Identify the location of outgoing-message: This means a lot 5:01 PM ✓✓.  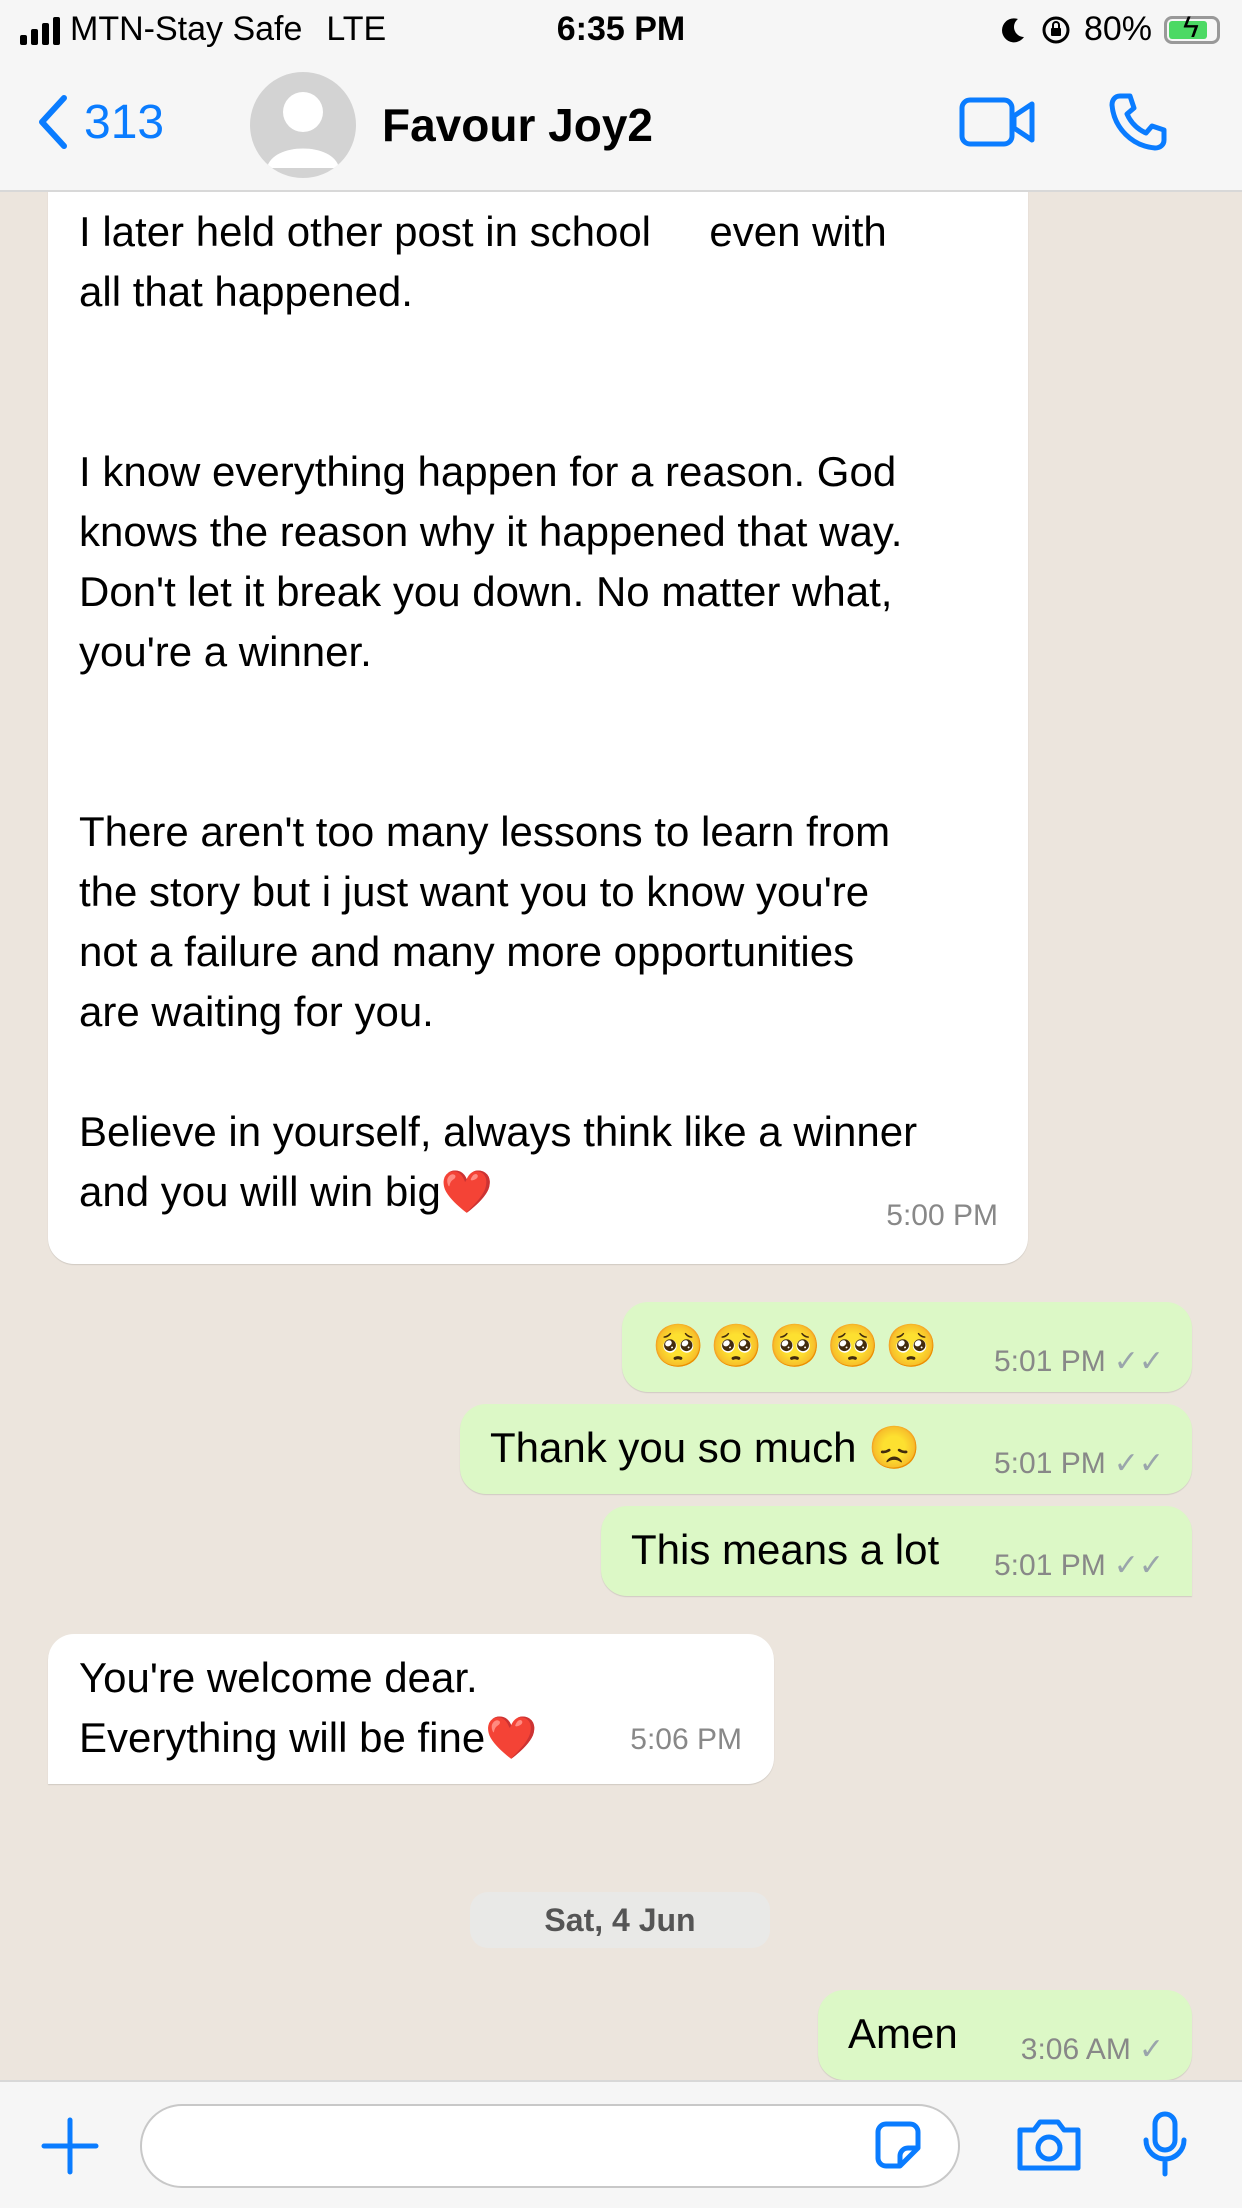
(896, 1551).